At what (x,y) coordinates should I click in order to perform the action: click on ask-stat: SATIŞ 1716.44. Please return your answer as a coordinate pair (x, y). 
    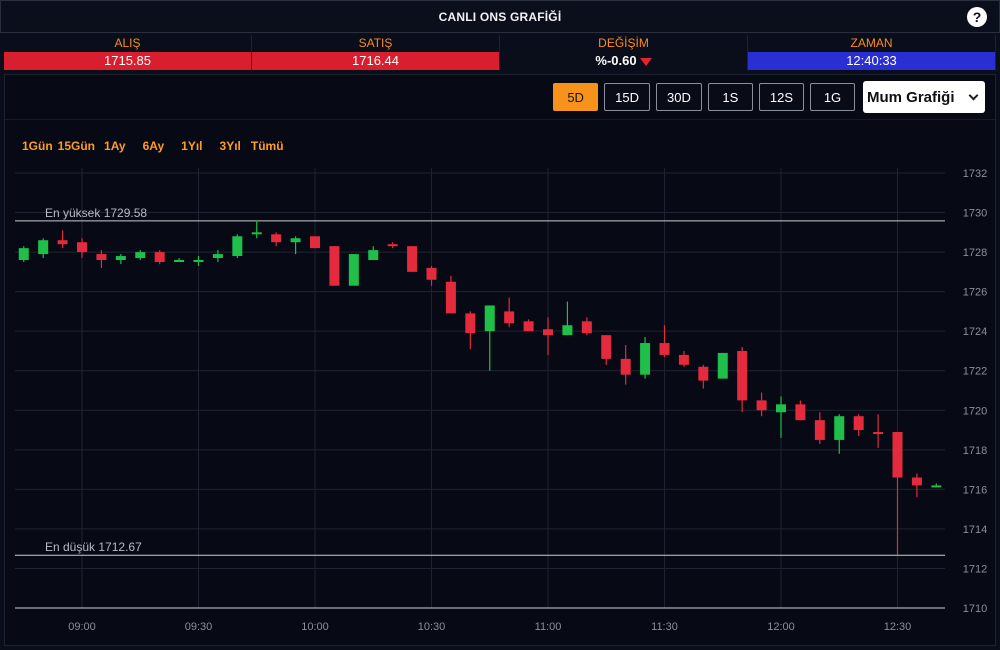
    Looking at the image, I should click on (376, 53).